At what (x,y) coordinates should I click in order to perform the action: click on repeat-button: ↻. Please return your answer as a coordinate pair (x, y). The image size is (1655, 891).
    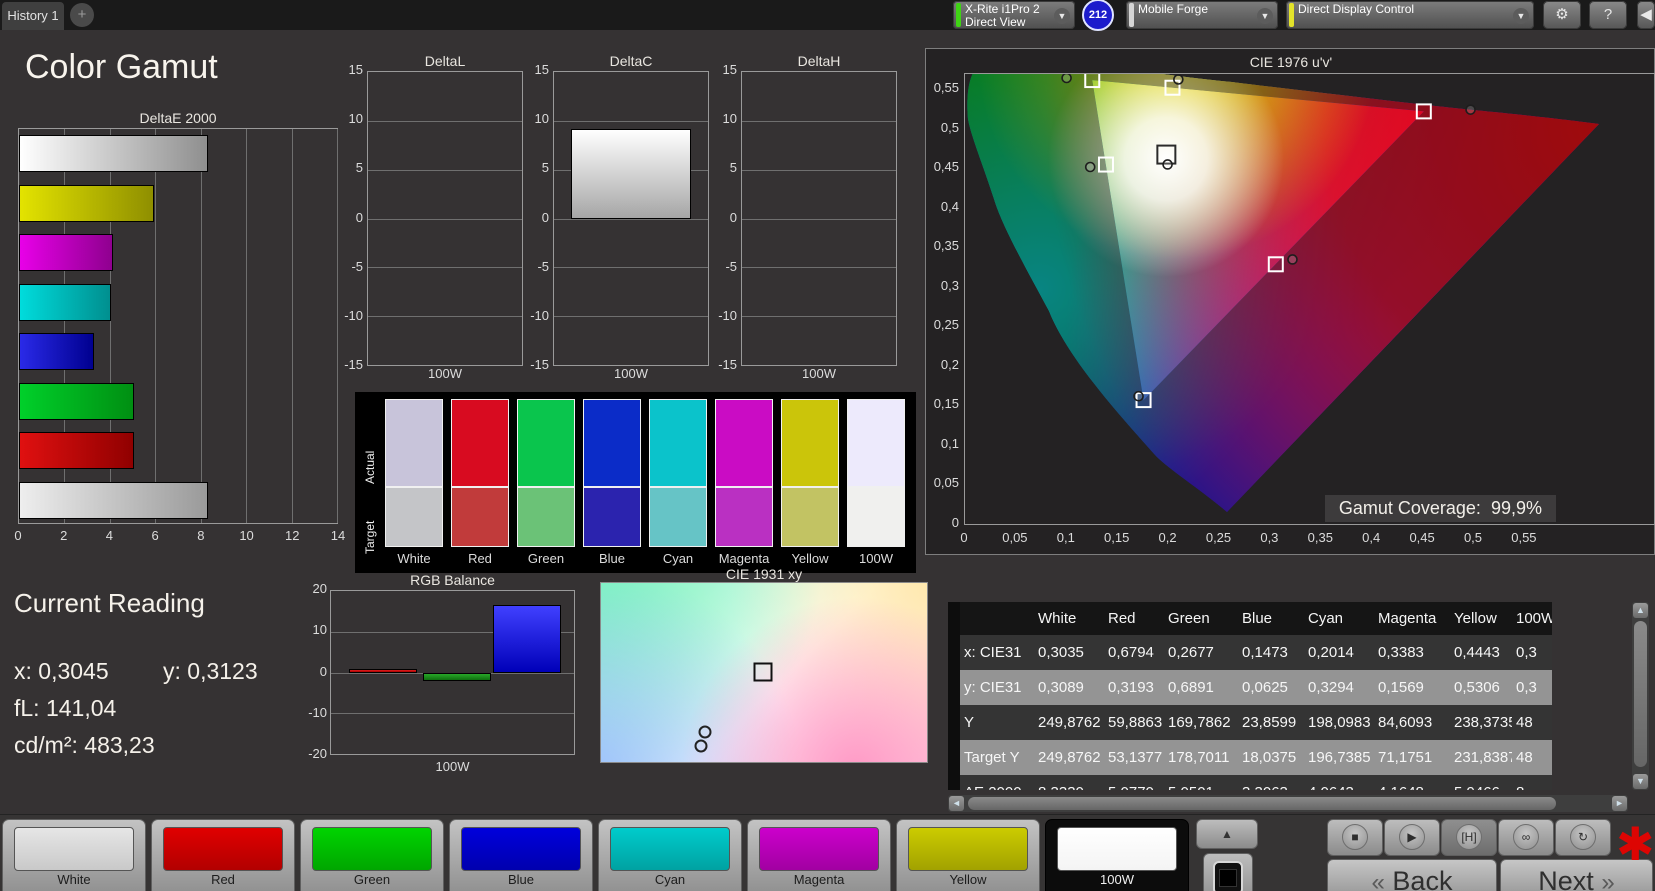
    Looking at the image, I should click on (1583, 837).